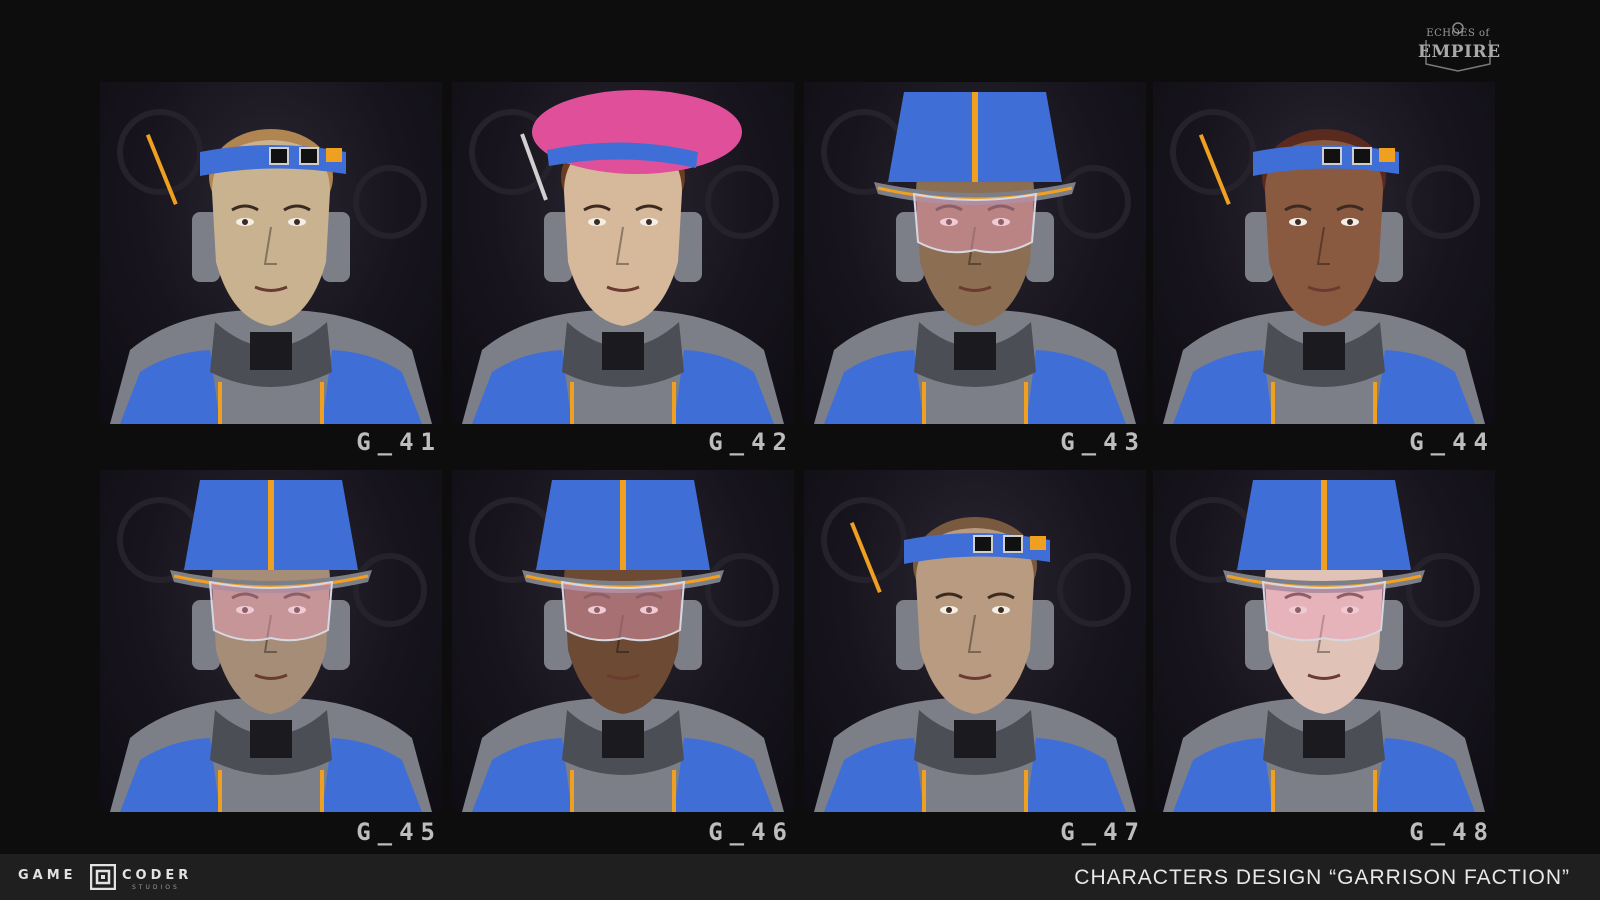 The width and height of the screenshot is (1600, 900). Describe the element at coordinates (751, 832) in the screenshot. I see `portrait-label: G_46` at that location.